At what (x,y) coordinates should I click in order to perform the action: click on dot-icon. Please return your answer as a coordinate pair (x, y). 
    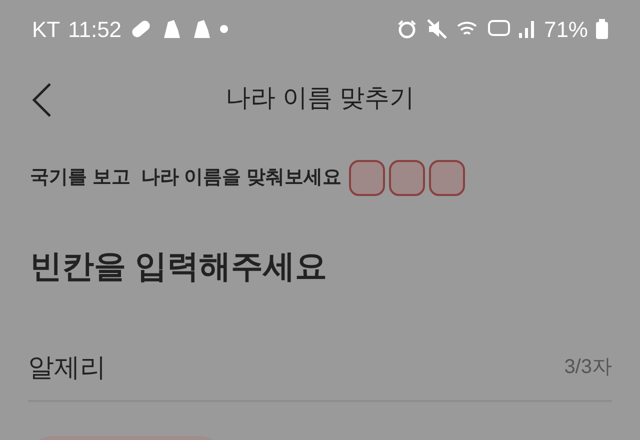
    Looking at the image, I should click on (224, 29).